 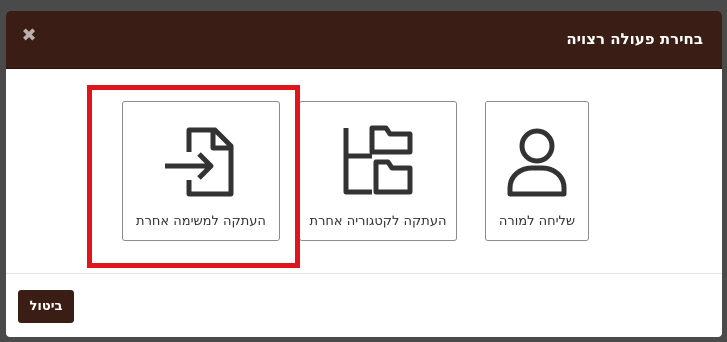 What do you see at coordinates (634, 39) in the screenshot?
I see `dialog-title: בחירת פעולה רצויה` at bounding box center [634, 39].